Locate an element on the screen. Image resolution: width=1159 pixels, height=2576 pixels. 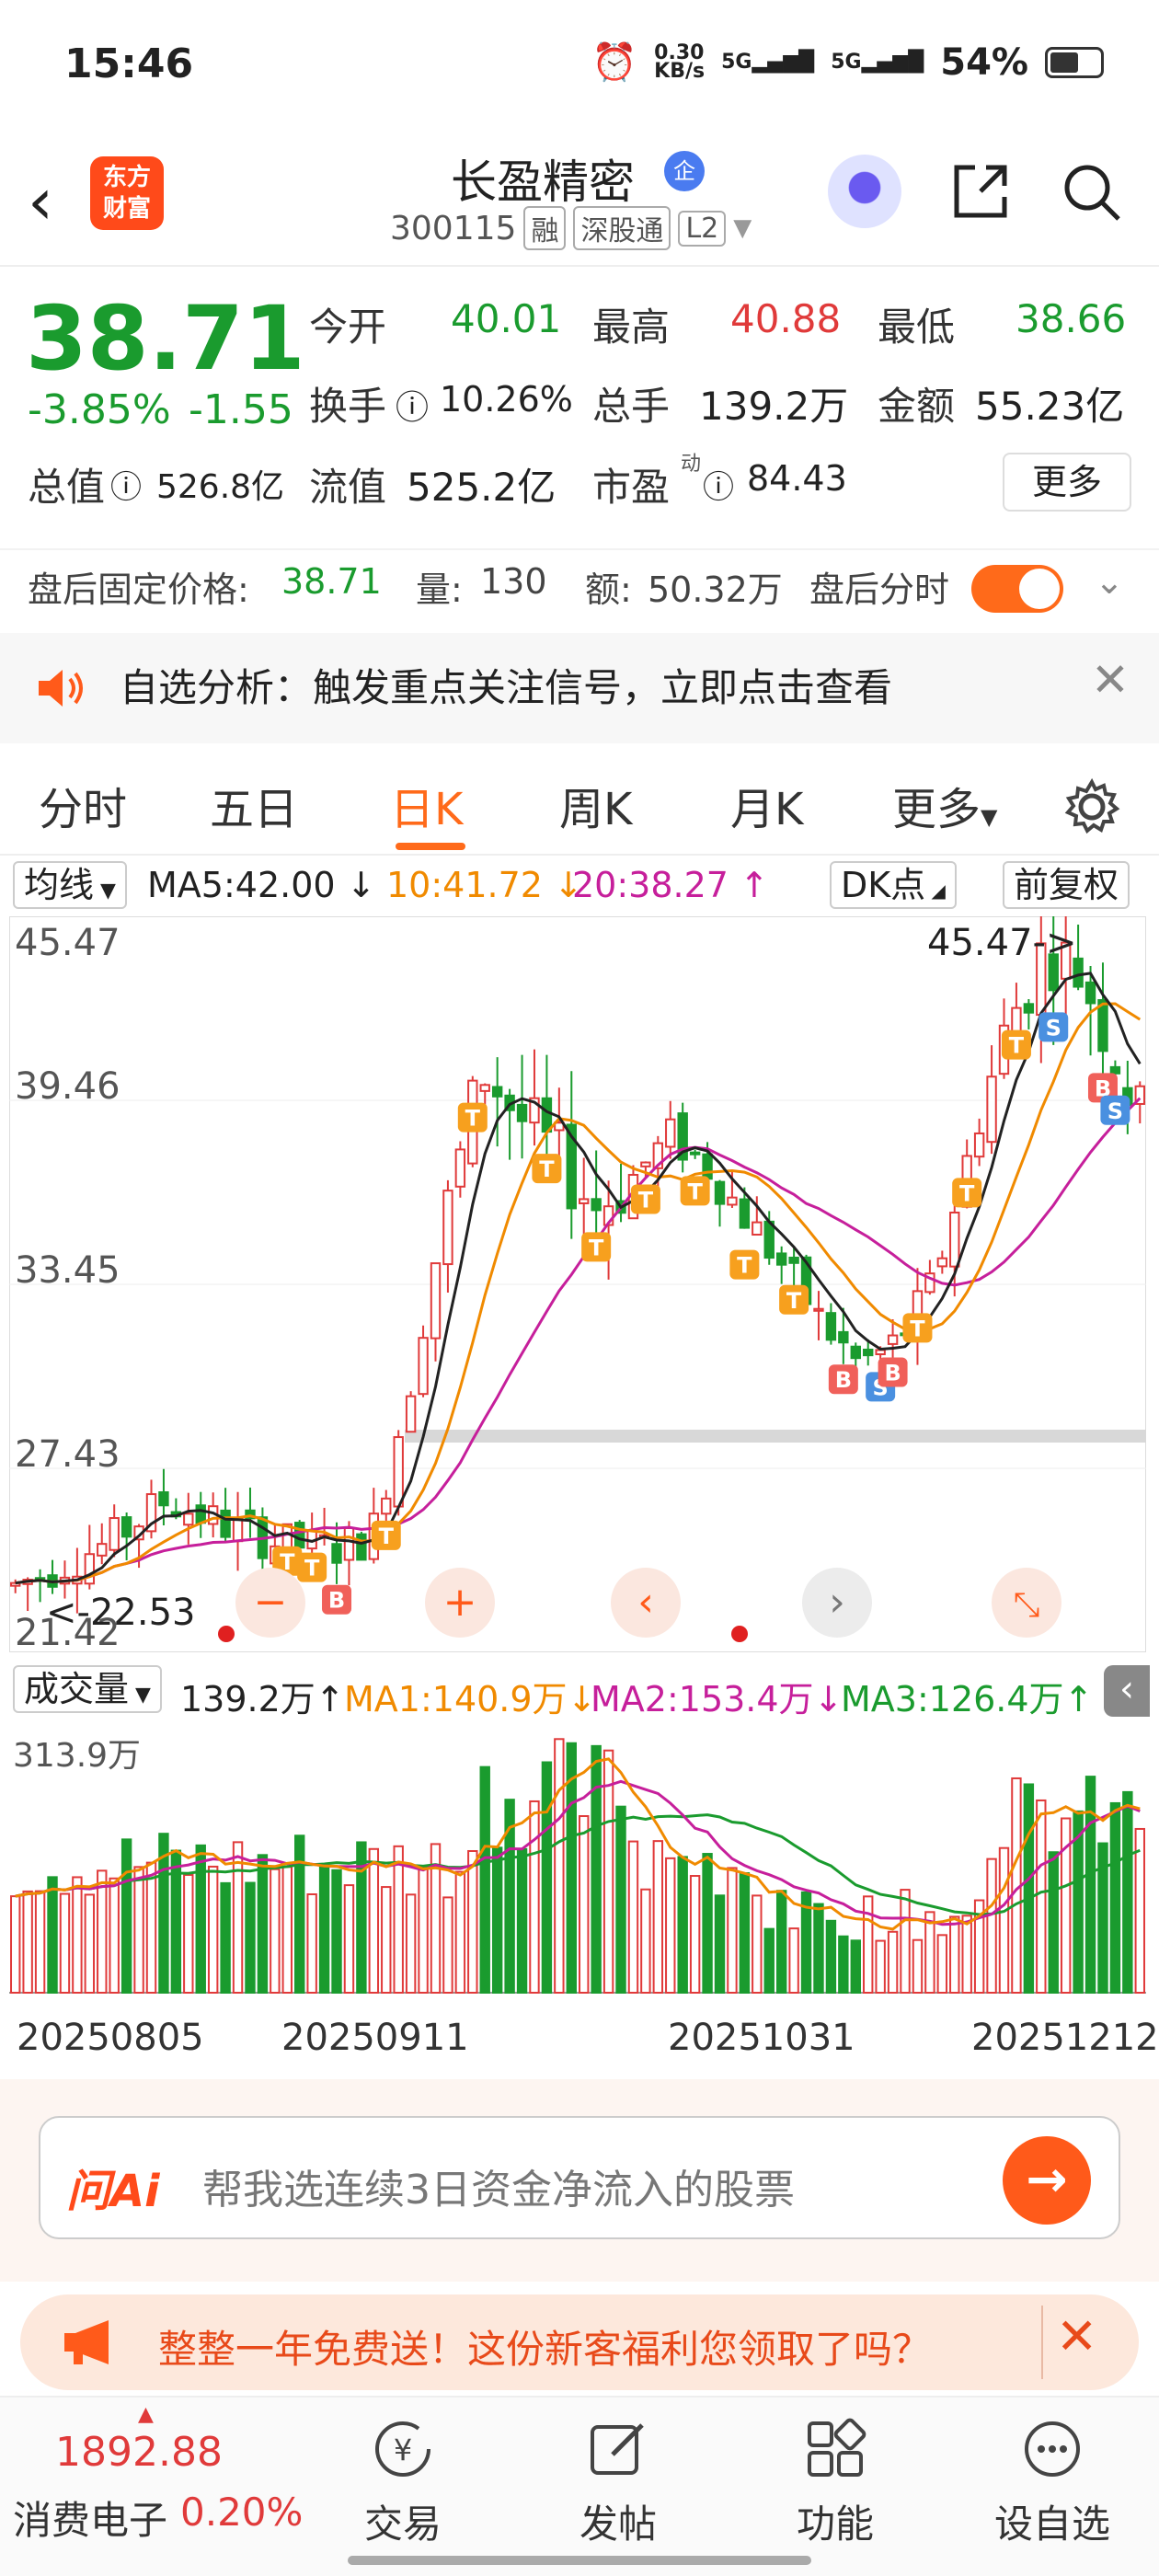
after-hours-vol-label: 量: is located at coordinates (439, 589).